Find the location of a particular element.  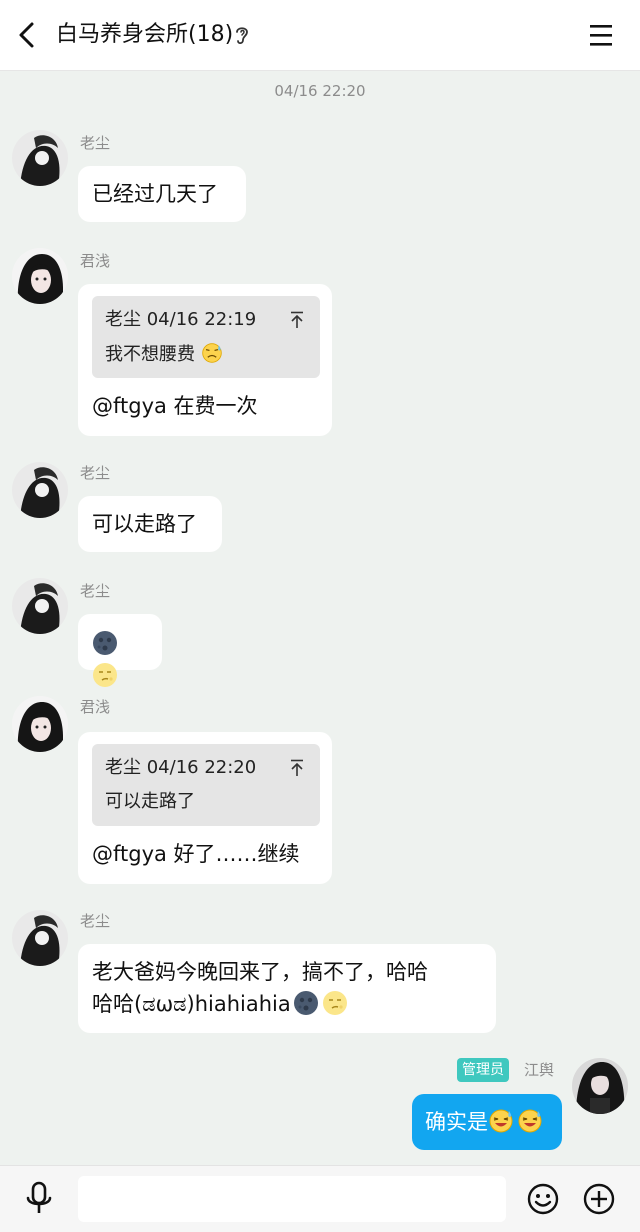

hamburger-menu-icon is located at coordinates (601, 35).